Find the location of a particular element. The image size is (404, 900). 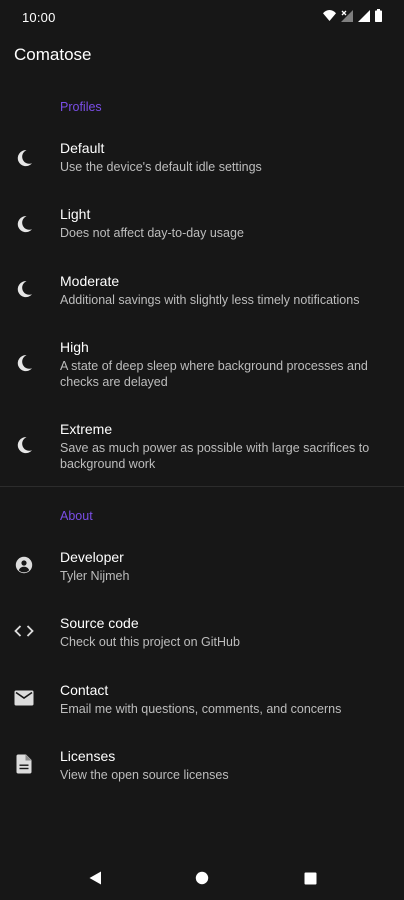

about-title: Licenses is located at coordinates (88, 756).